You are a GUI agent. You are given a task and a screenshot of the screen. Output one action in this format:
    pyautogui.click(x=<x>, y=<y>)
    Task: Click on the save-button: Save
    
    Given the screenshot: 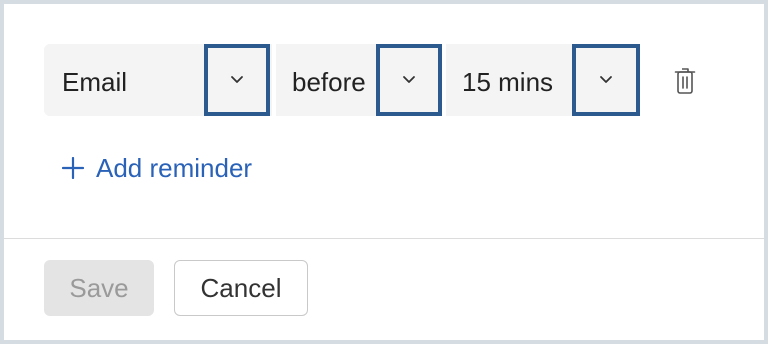 What is the action you would take?
    pyautogui.click(x=99, y=288)
    